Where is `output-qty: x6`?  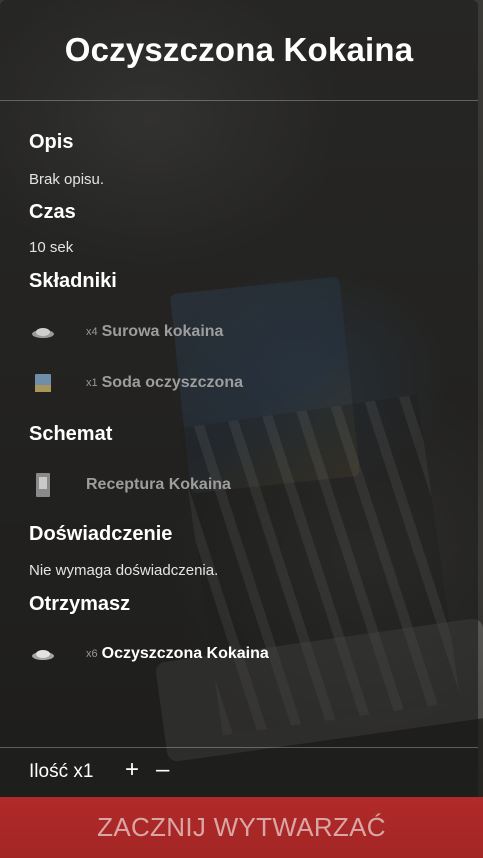 output-qty: x6 is located at coordinates (92, 654).